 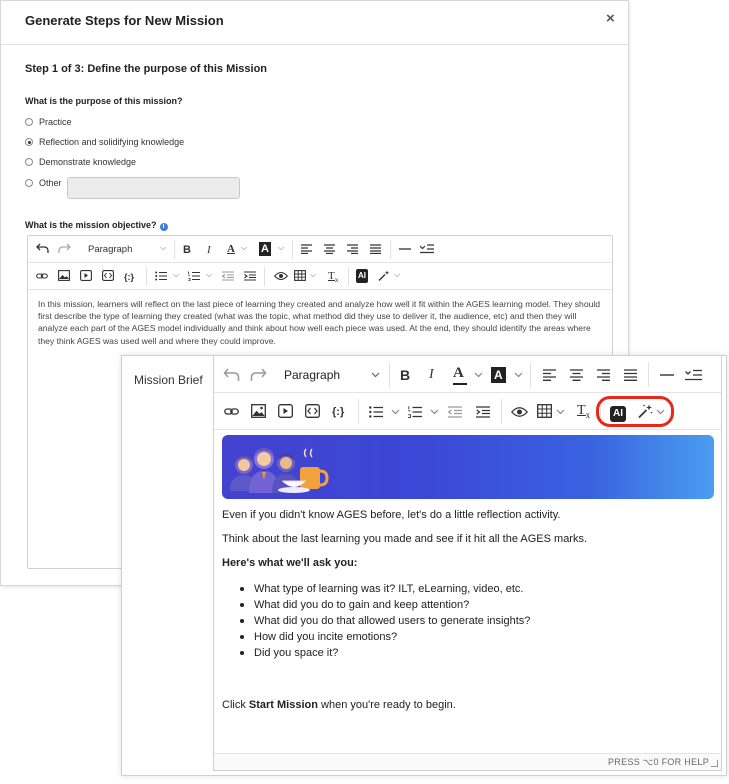 I want to click on close-icon: ×, so click(x=610, y=18).